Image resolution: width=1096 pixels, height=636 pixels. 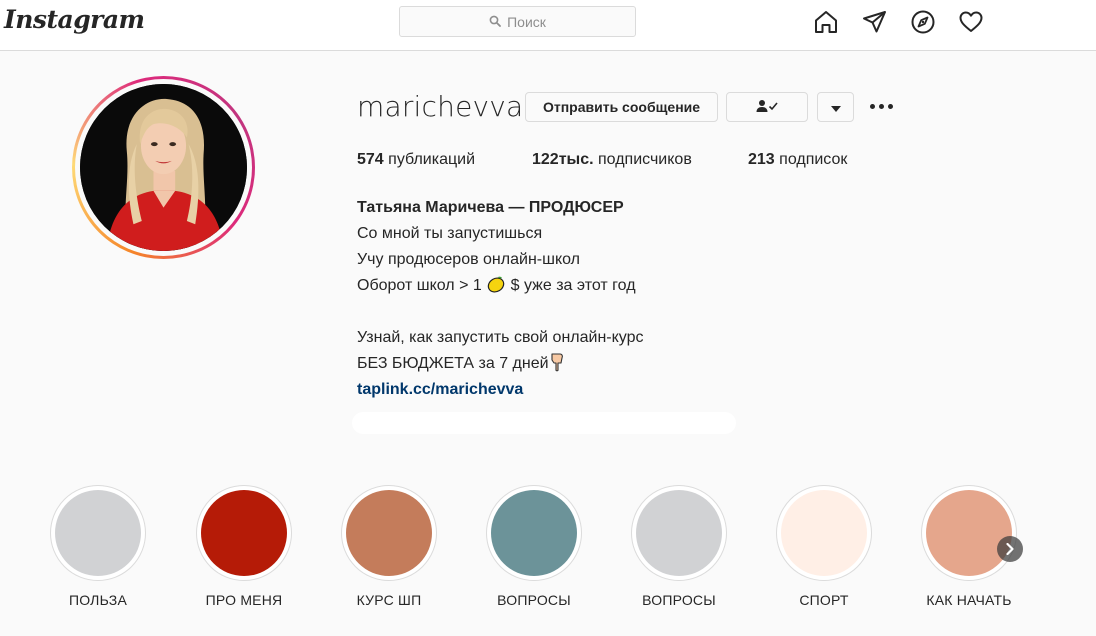 I want to click on following-button, so click(x=767, y=107).